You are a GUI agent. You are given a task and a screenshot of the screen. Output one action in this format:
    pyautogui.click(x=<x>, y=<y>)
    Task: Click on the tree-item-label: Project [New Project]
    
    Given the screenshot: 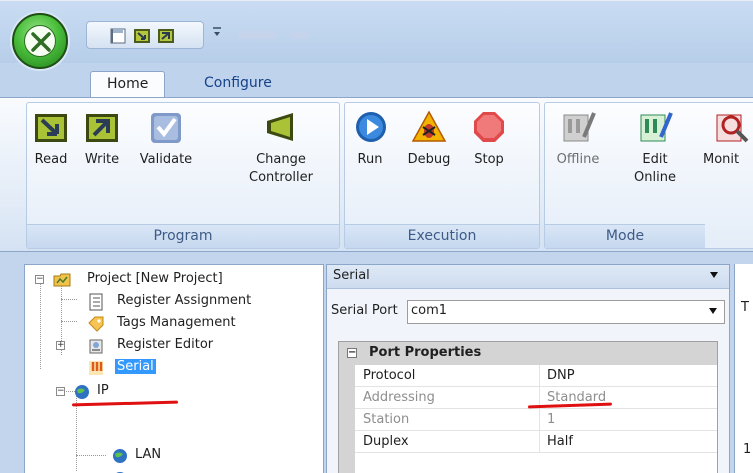 What is the action you would take?
    pyautogui.click(x=155, y=278)
    